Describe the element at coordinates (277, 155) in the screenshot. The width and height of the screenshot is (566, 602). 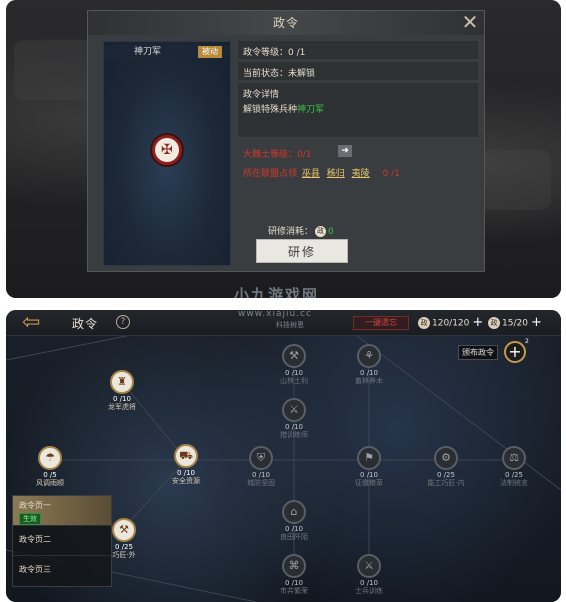
I see `requirement-level: 大魏士等级：0/1` at that location.